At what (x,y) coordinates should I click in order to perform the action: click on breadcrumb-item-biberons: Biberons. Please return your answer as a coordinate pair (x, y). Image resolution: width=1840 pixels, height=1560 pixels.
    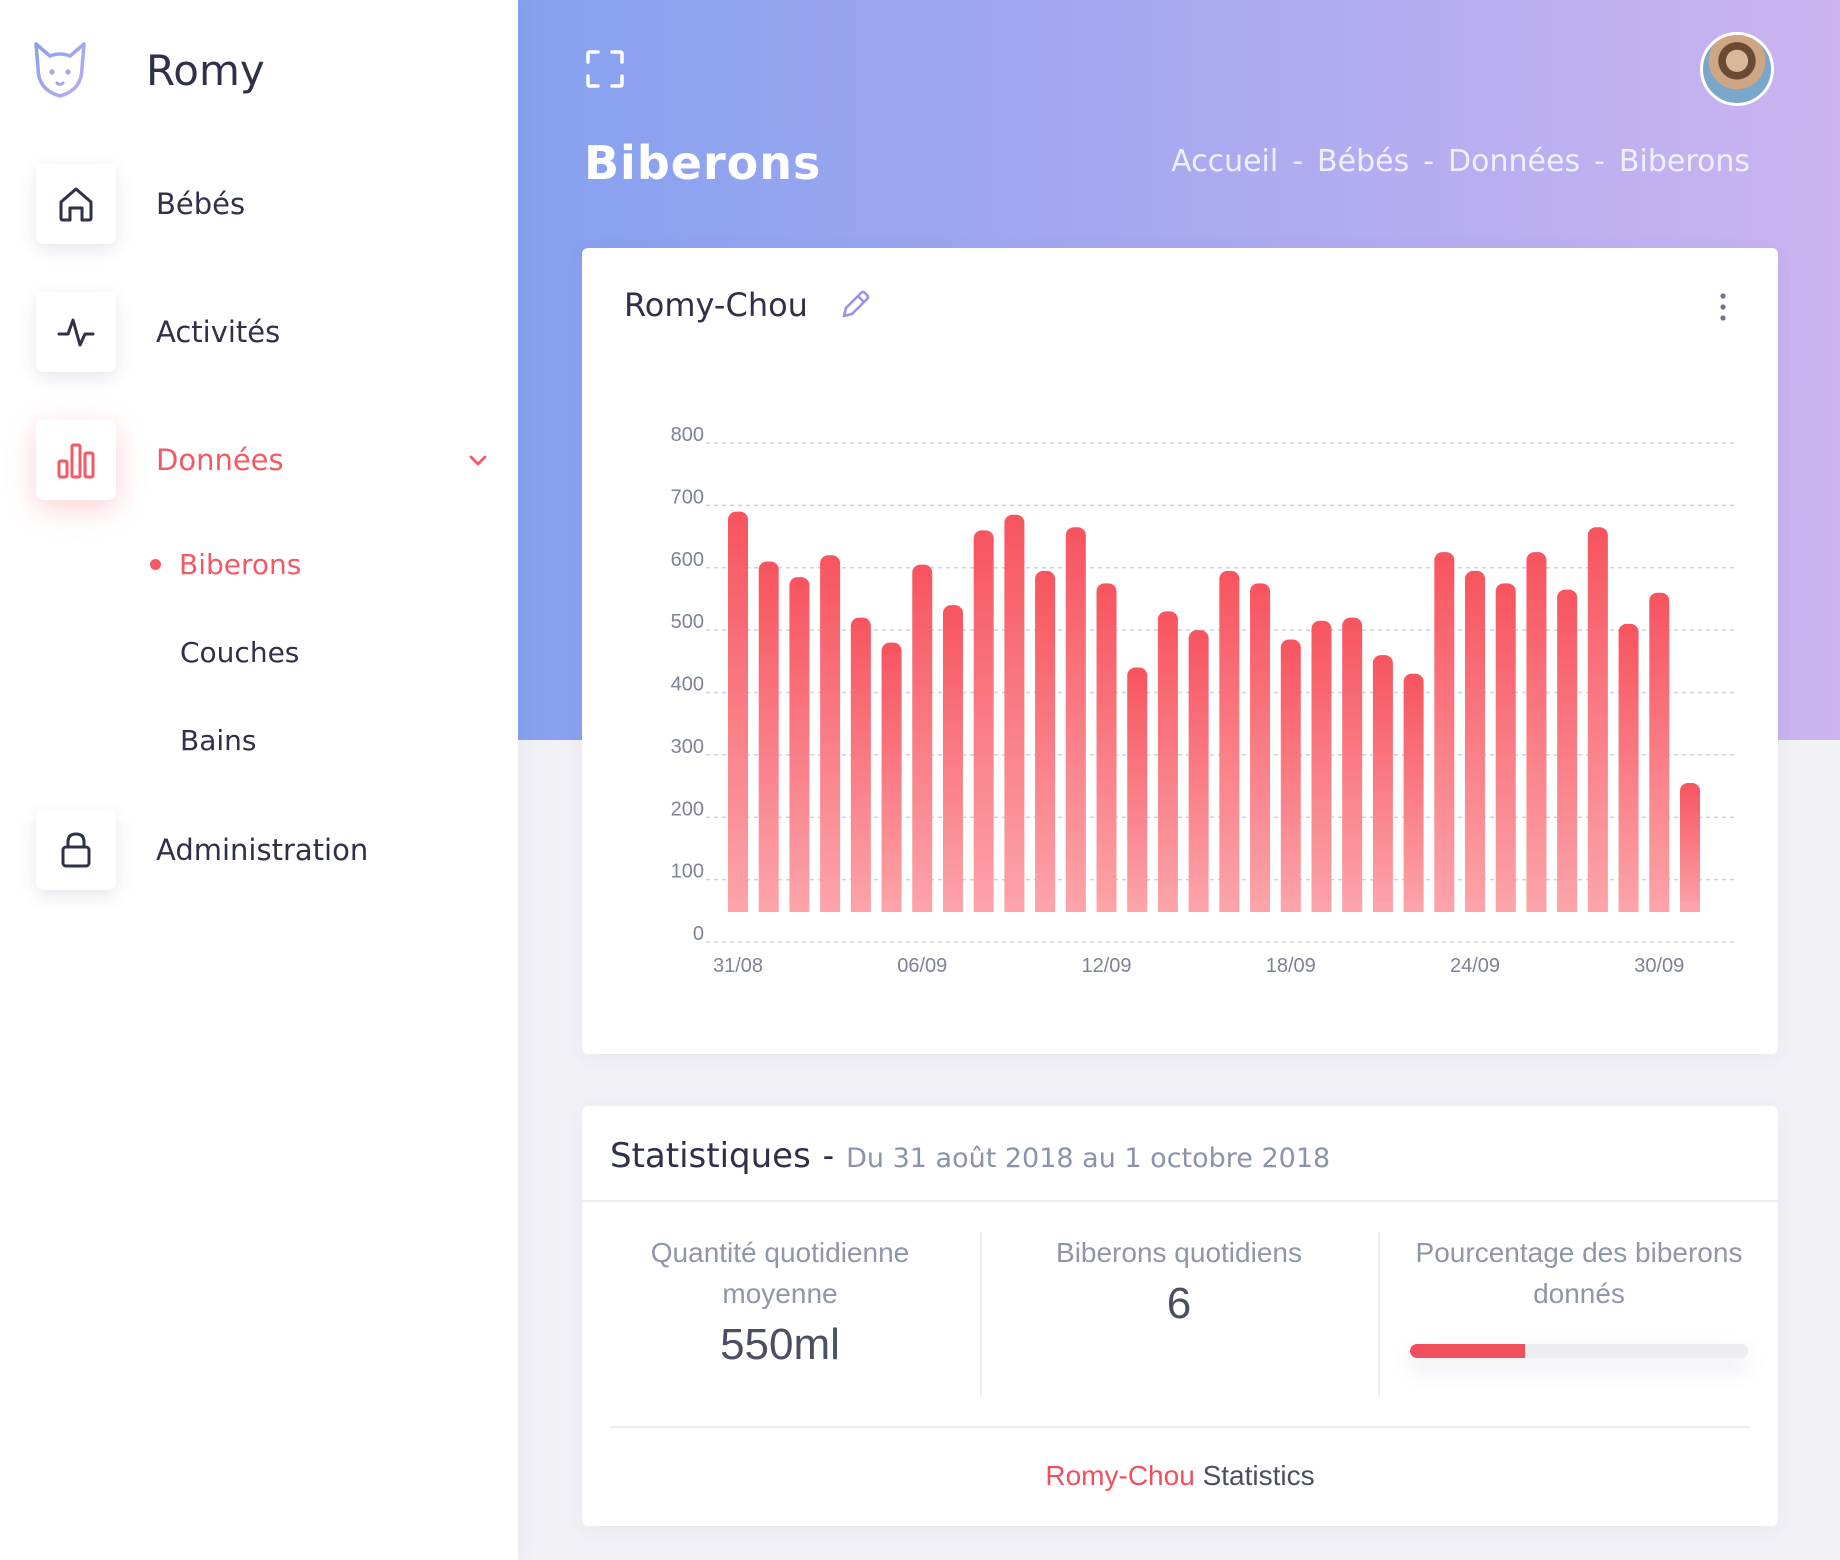
    Looking at the image, I should click on (1684, 161).